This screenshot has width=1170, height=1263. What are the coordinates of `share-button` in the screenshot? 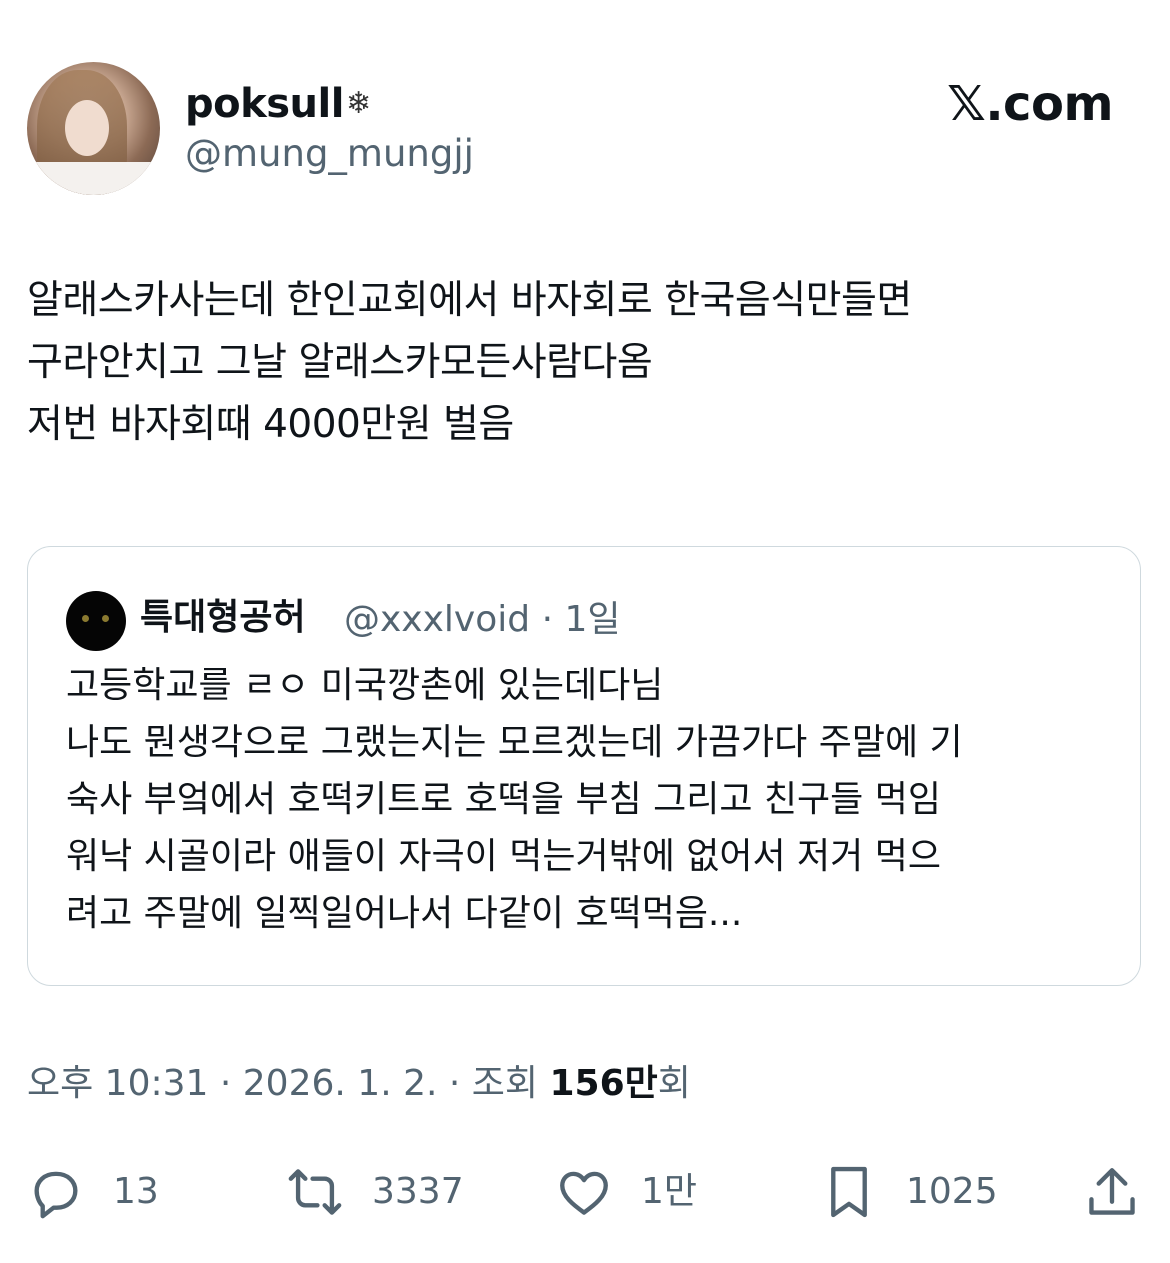 It's located at (1112, 1192).